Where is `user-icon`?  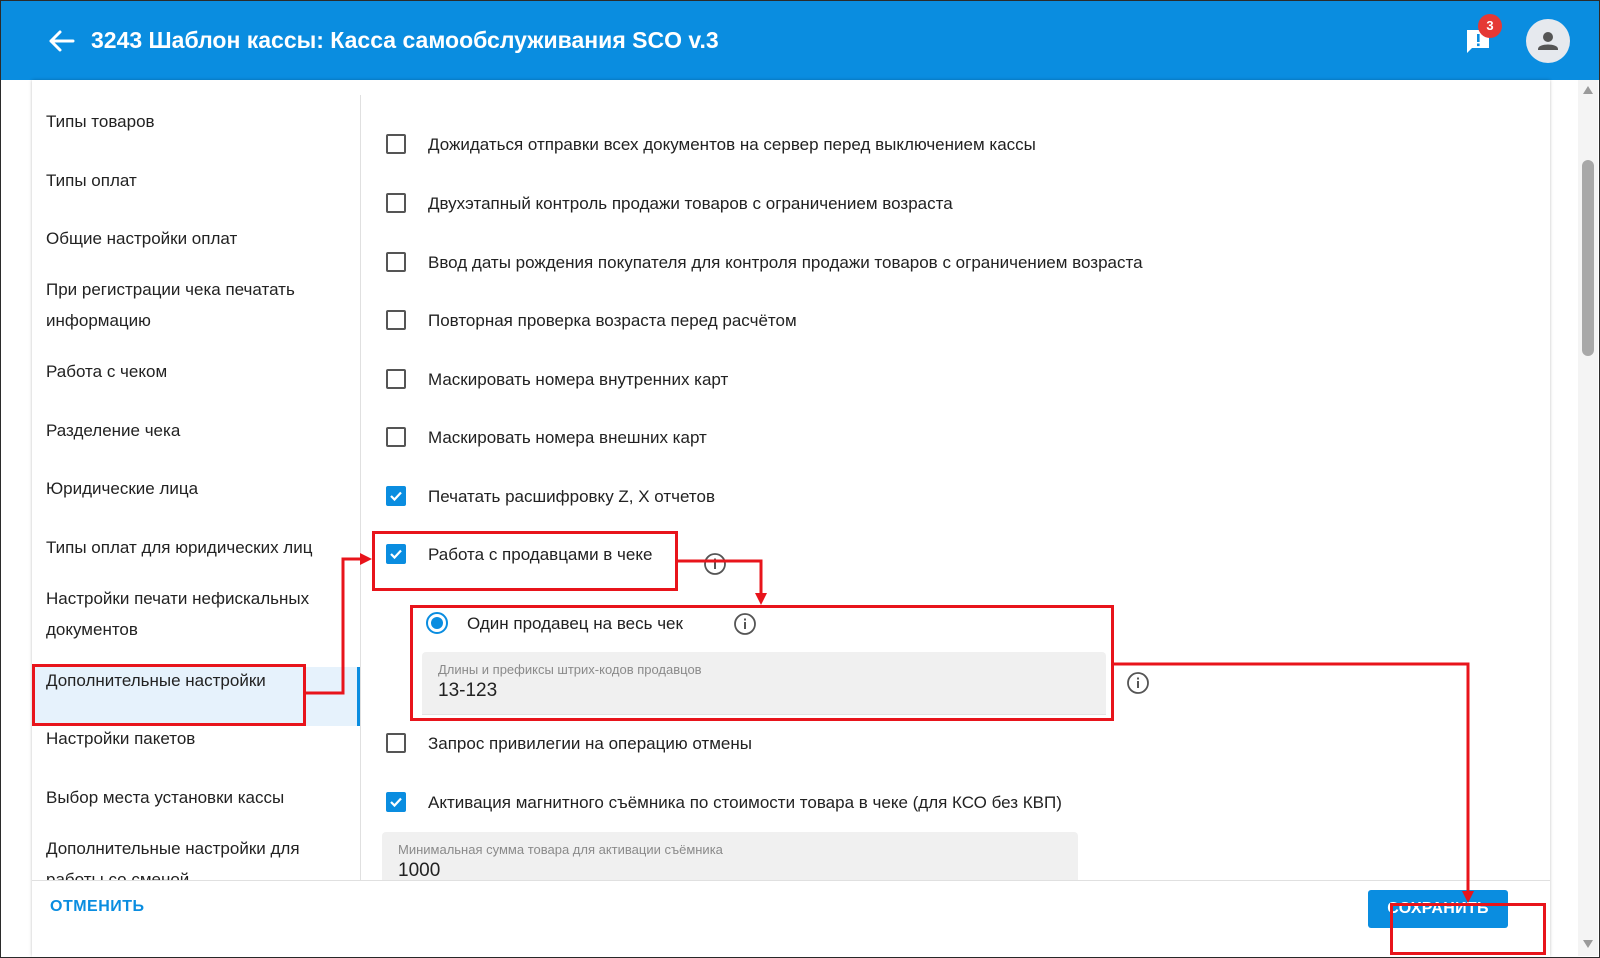
user-icon is located at coordinates (1548, 41).